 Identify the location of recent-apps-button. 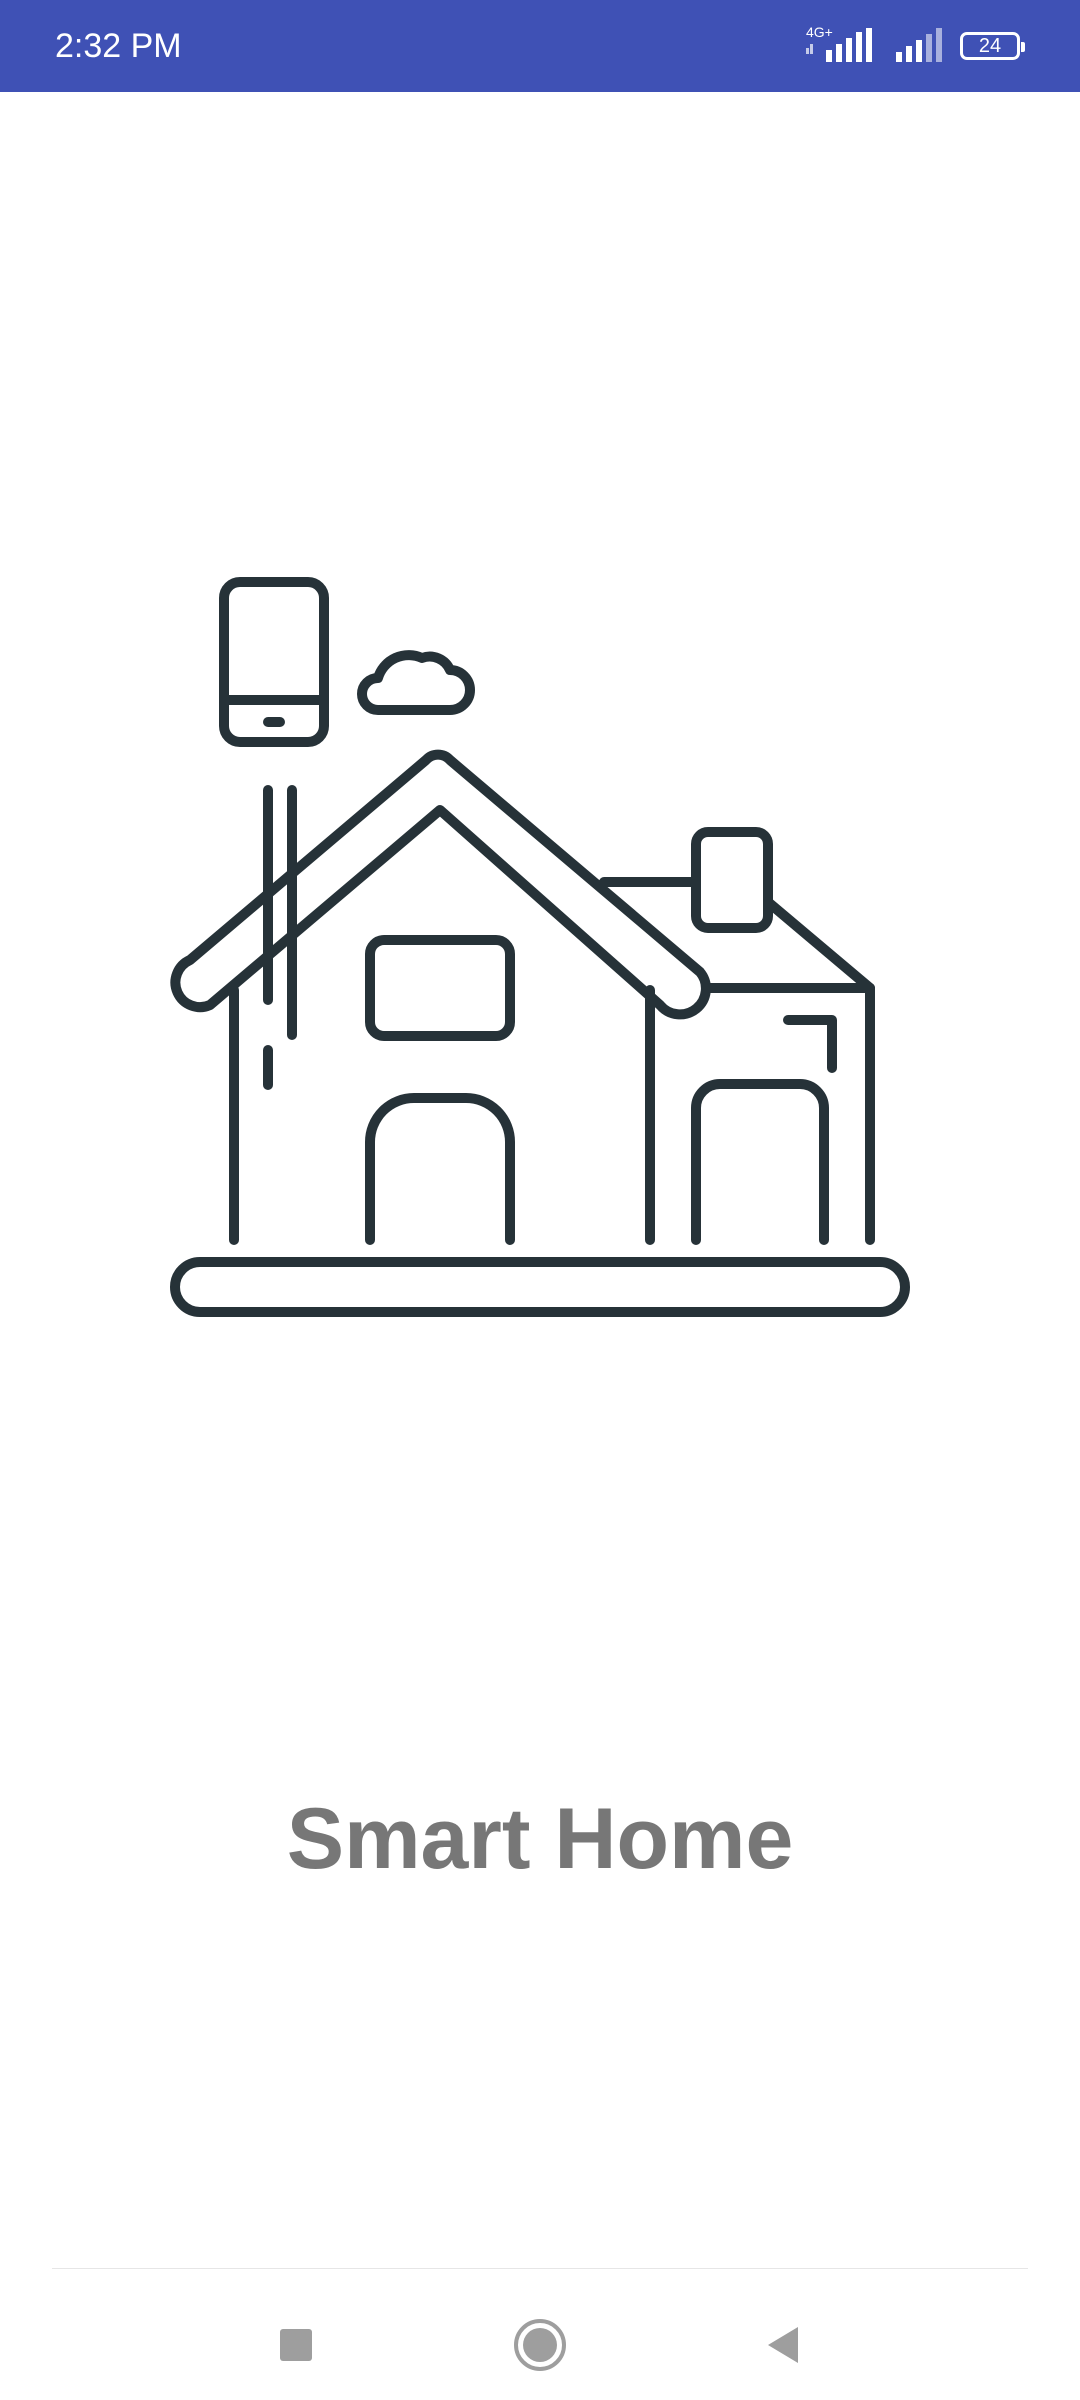
(296, 2345).